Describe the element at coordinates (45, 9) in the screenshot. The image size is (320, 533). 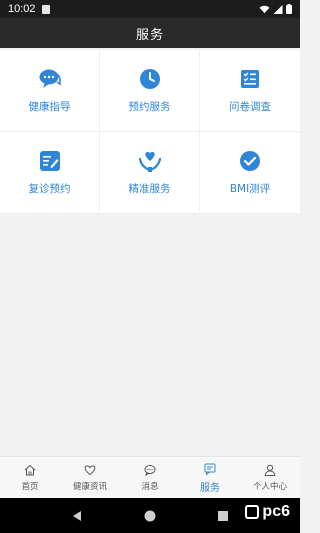
I see `sim-card-icon` at that location.